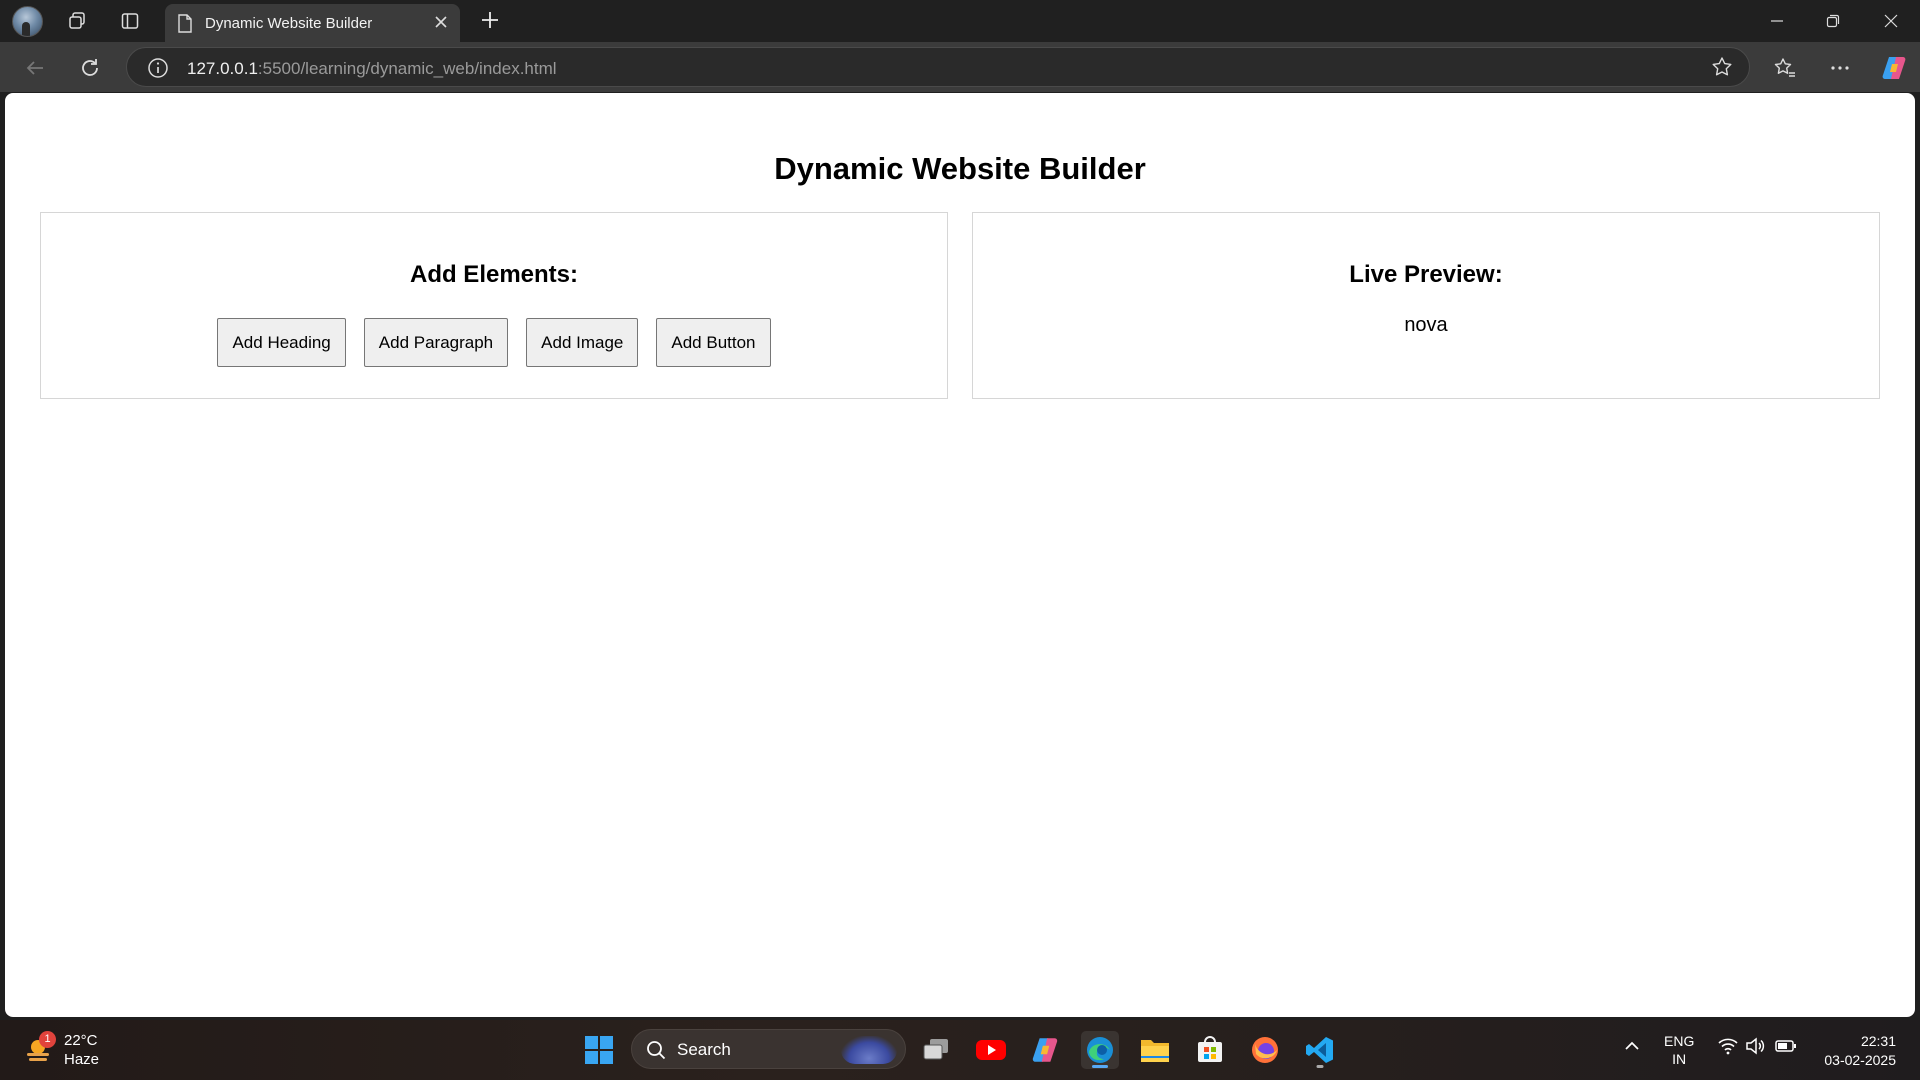 The width and height of the screenshot is (1920, 1080). I want to click on clock-time: 22:31, so click(1878, 1041).